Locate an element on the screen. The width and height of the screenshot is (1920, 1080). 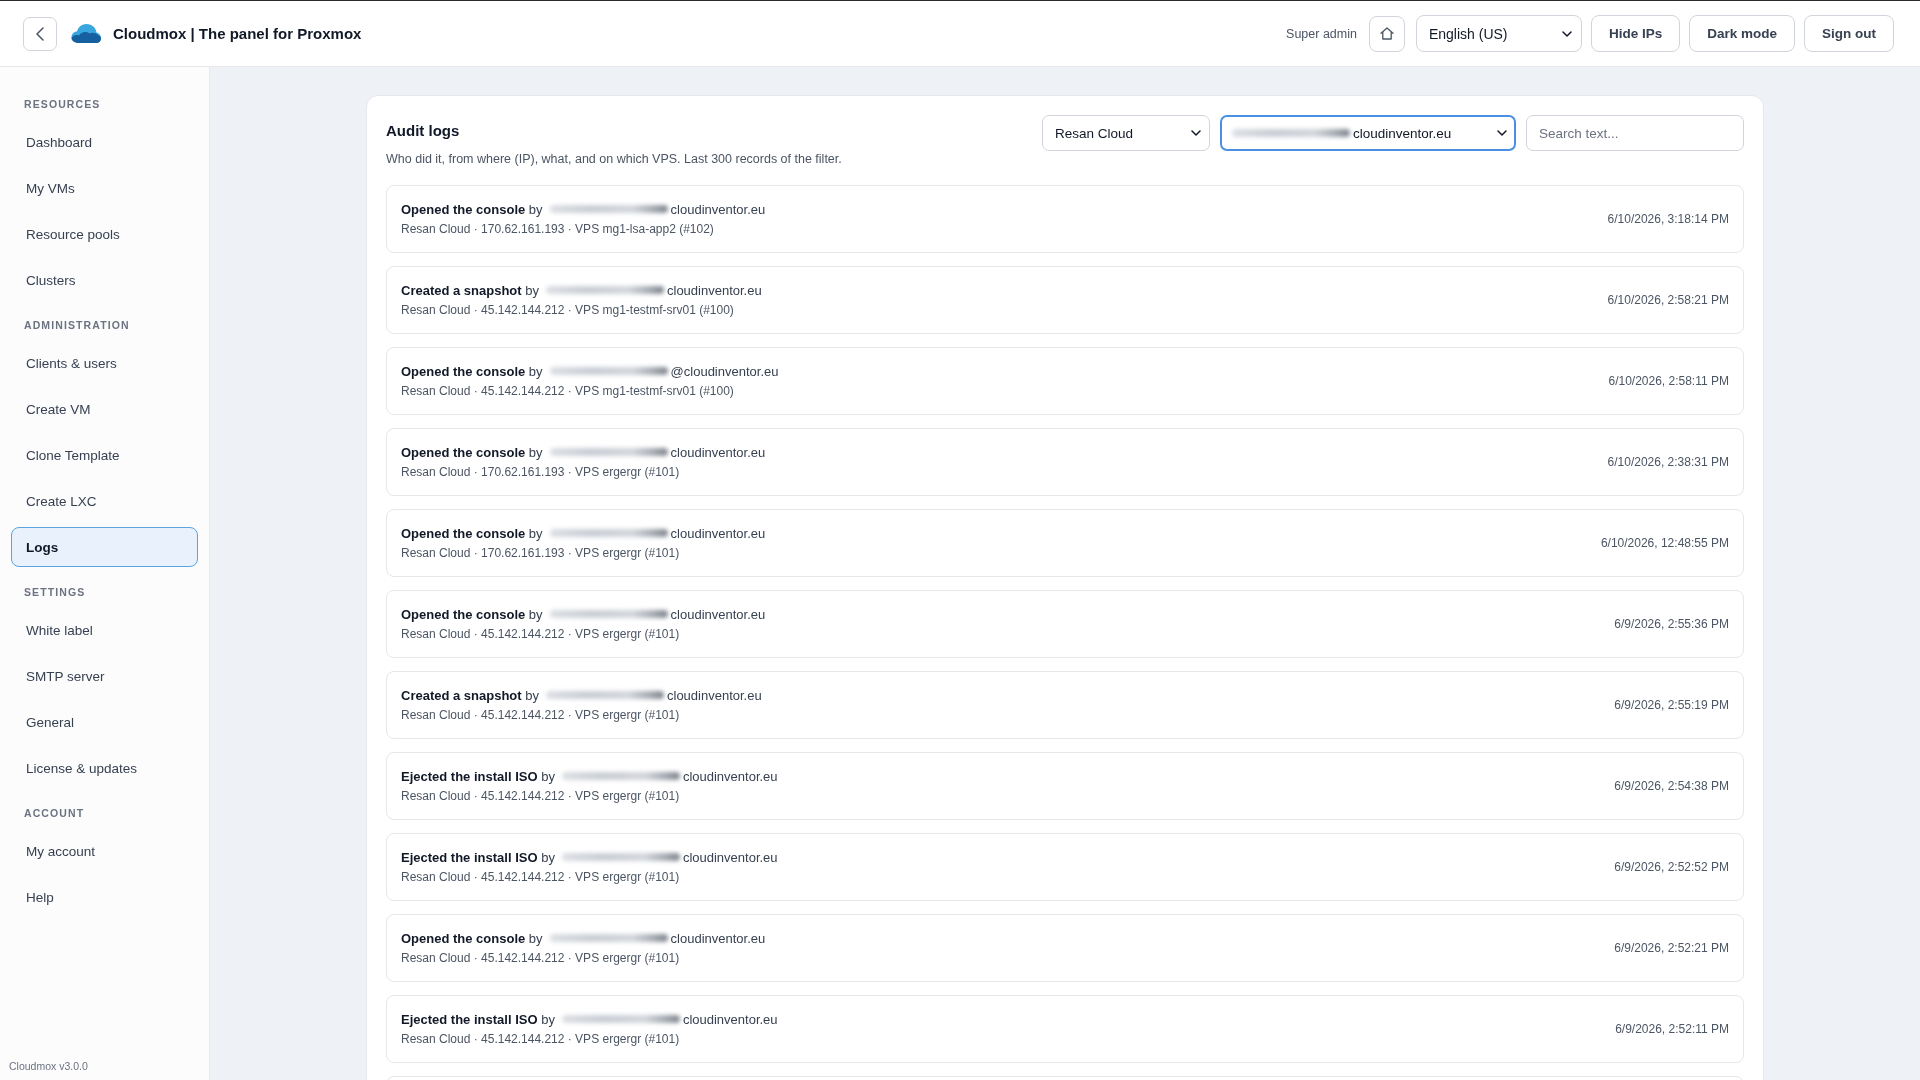
chevron-left-icon is located at coordinates (40, 33).